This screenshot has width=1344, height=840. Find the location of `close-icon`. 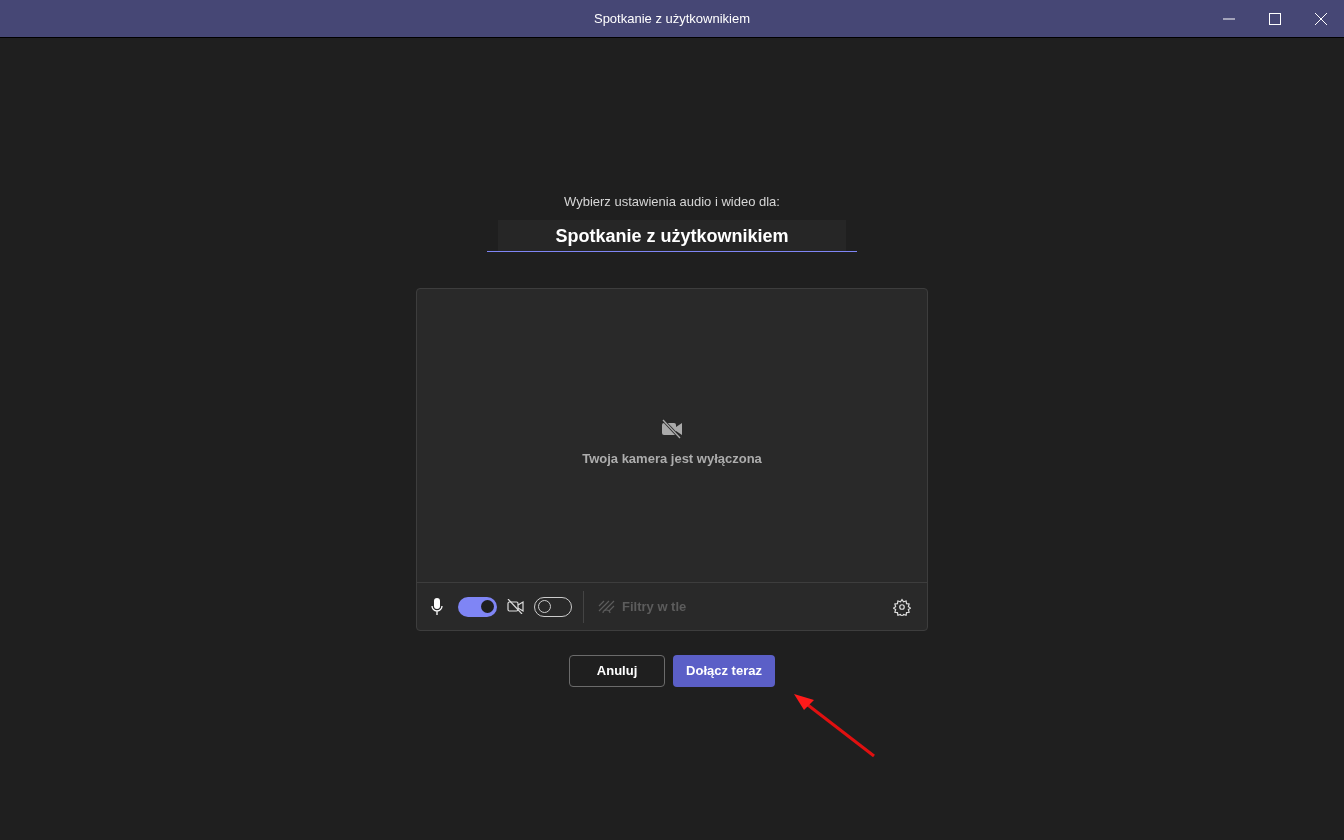

close-icon is located at coordinates (1321, 18).